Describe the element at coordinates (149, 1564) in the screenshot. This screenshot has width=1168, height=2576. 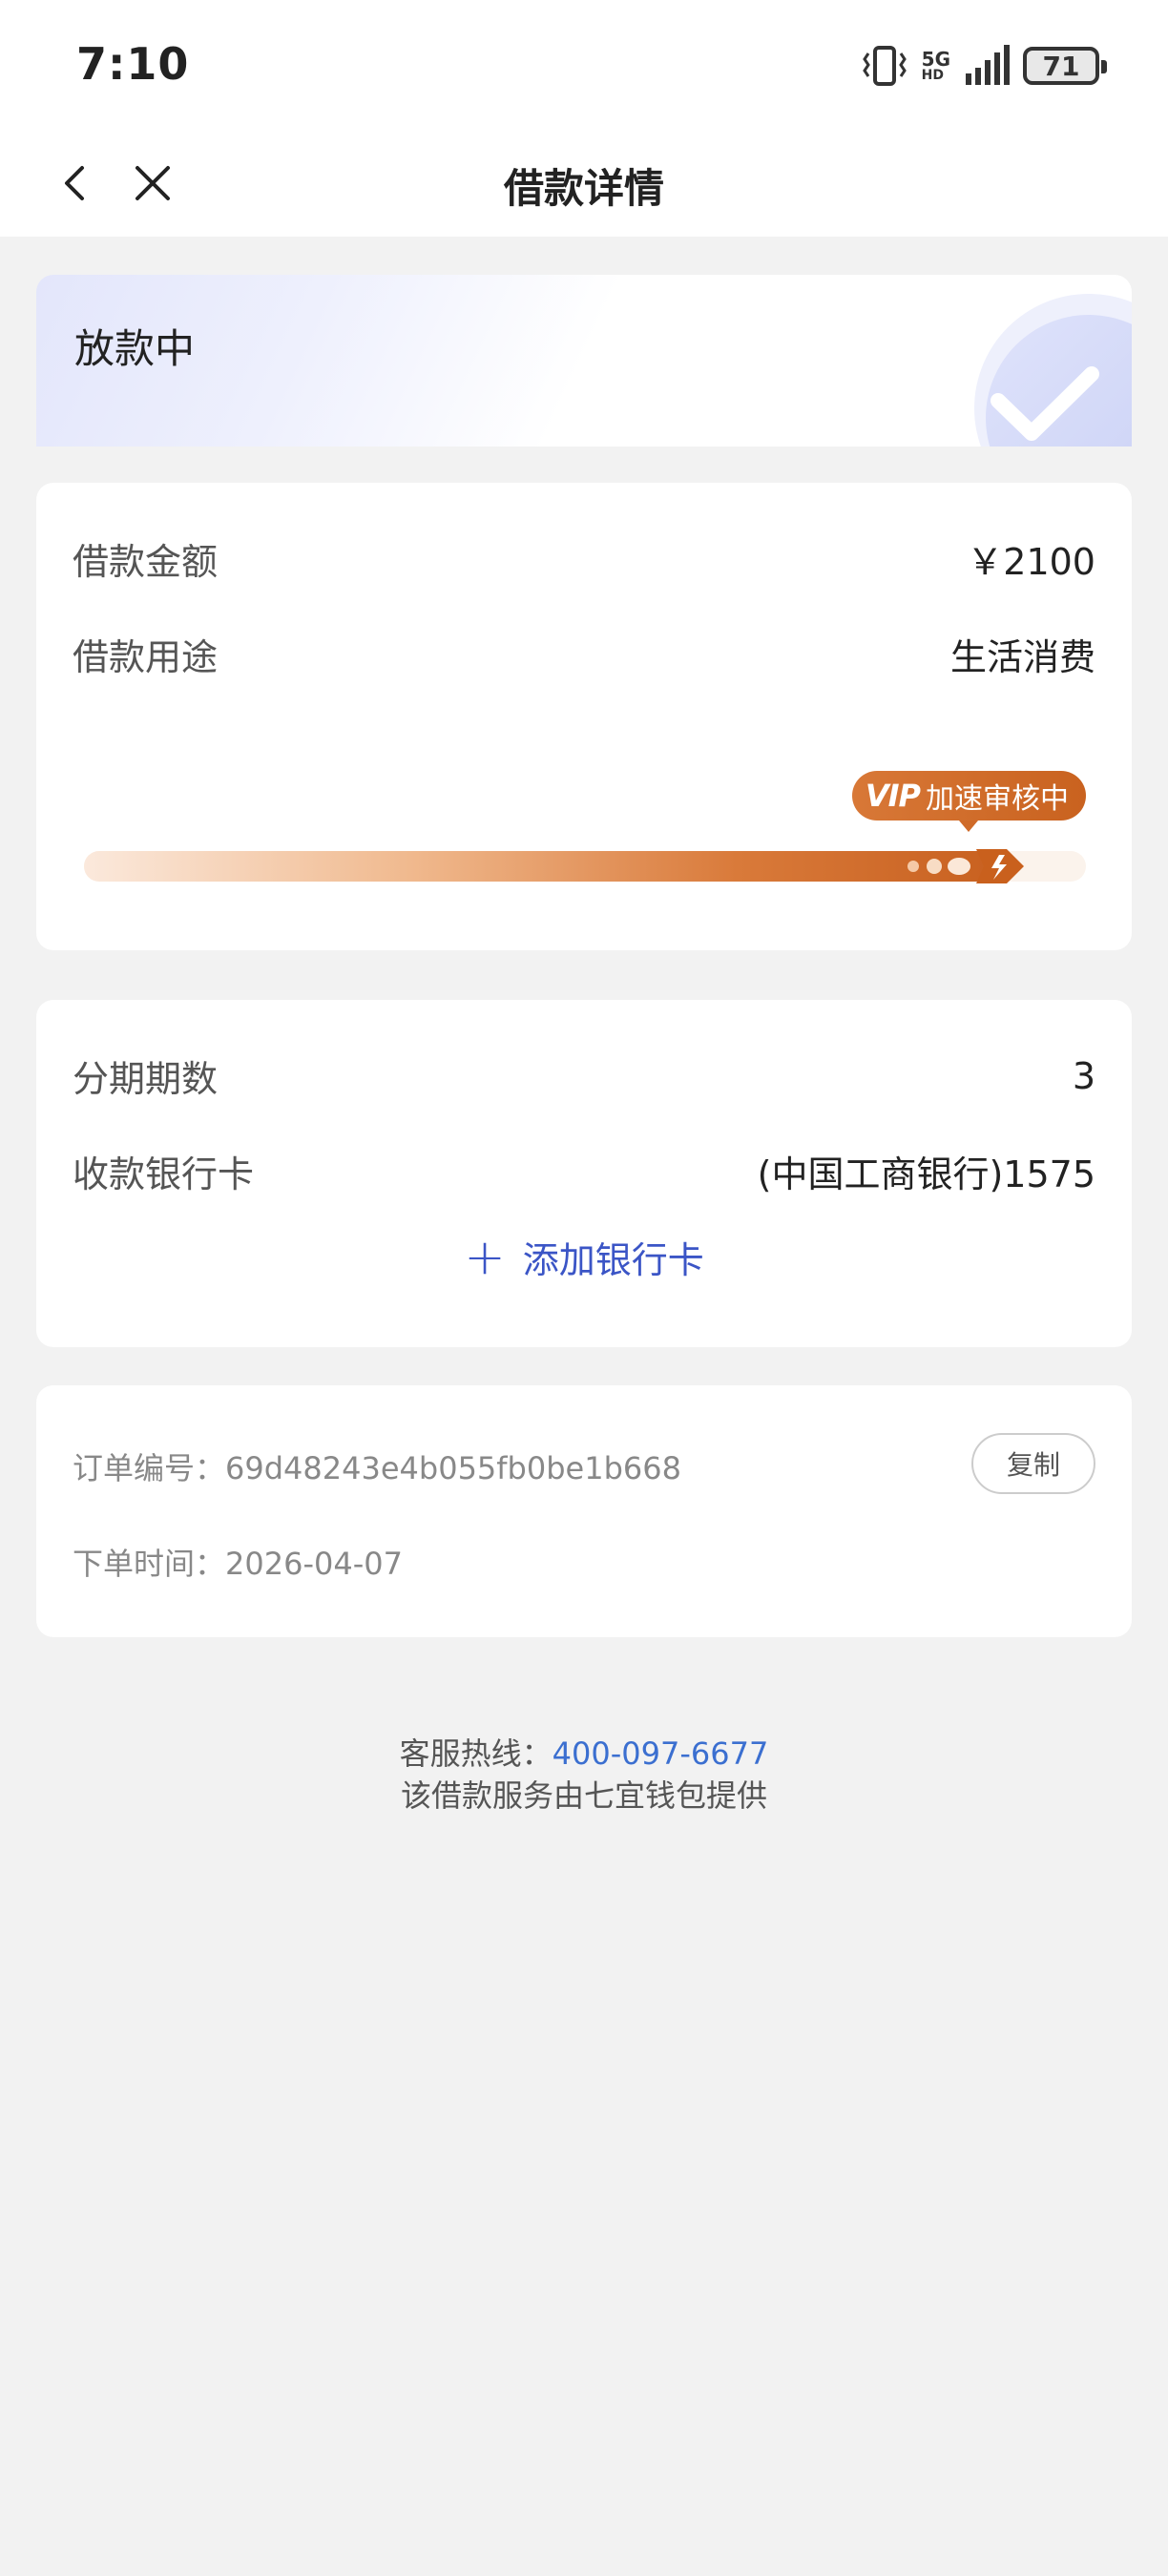
I see `order-time-label: 下单时间：` at that location.